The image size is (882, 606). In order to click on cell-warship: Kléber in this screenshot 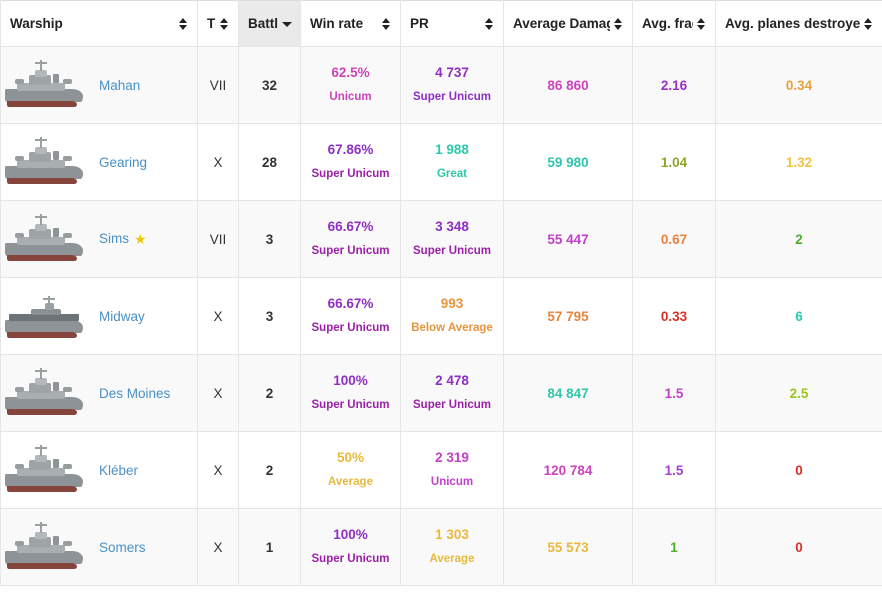, I will do `click(99, 470)`.